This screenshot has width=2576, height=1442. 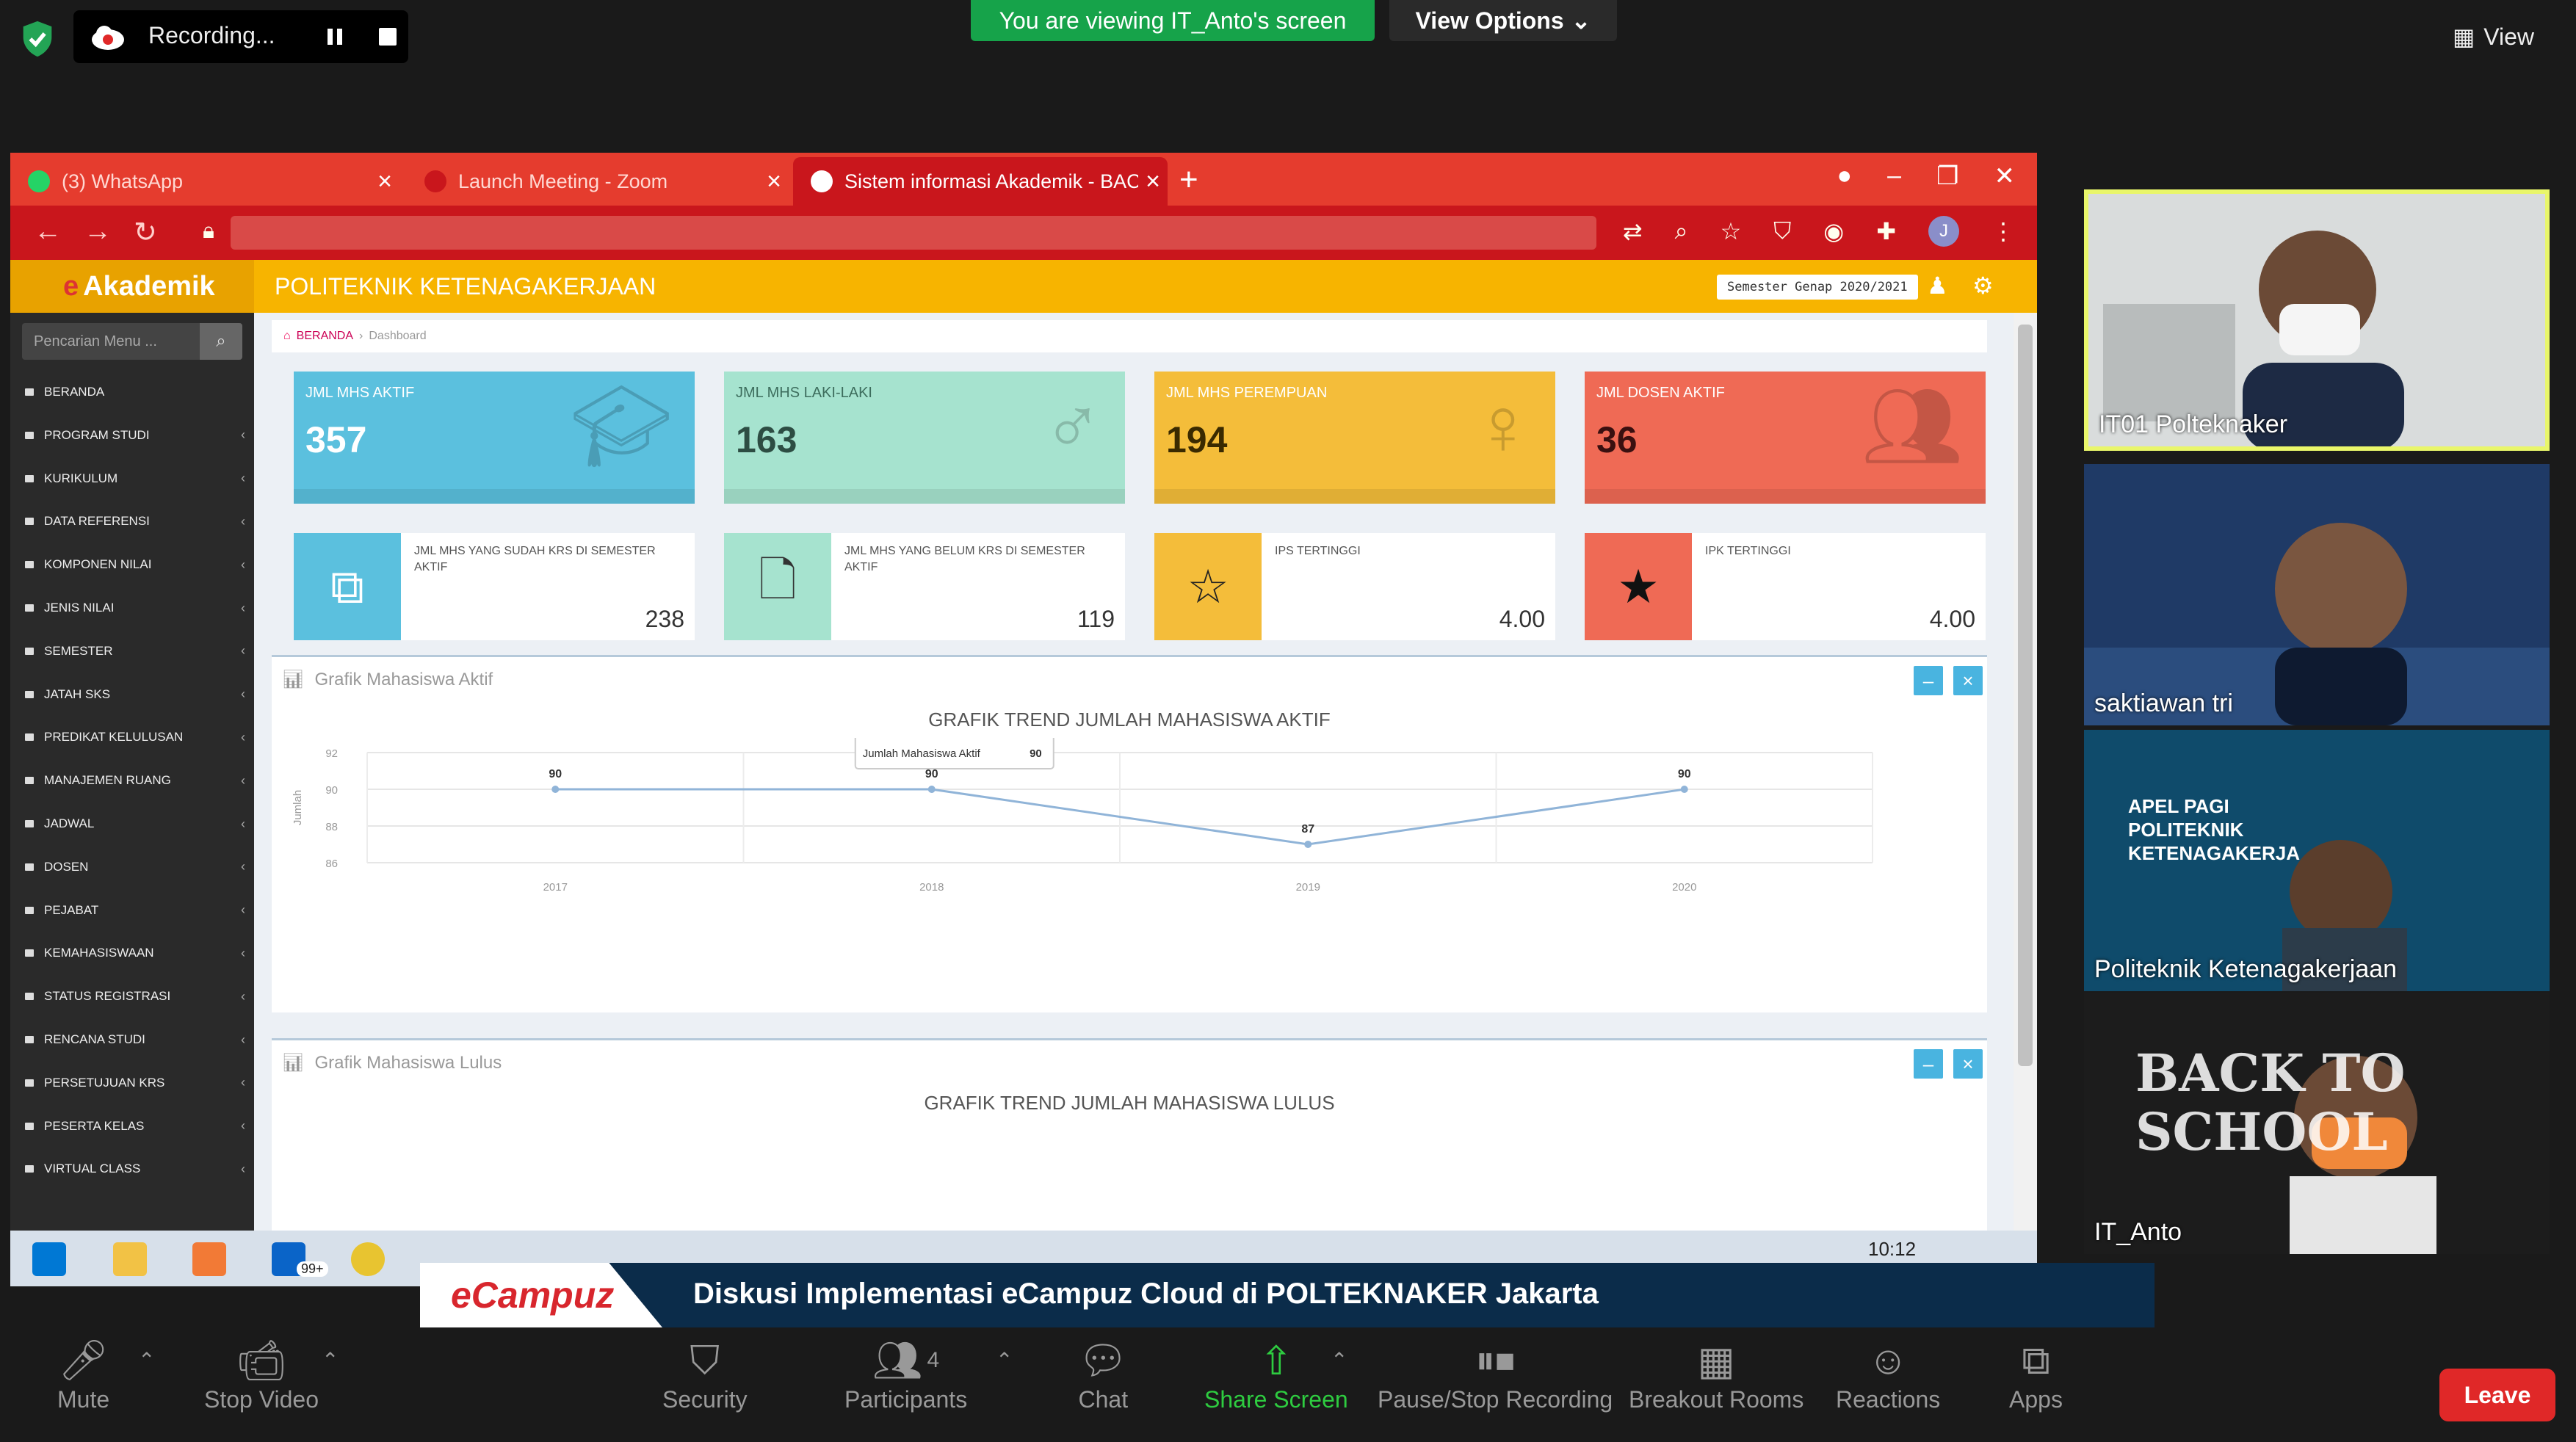 What do you see at coordinates (130, 1259) in the screenshot?
I see `file-explorer-icon` at bounding box center [130, 1259].